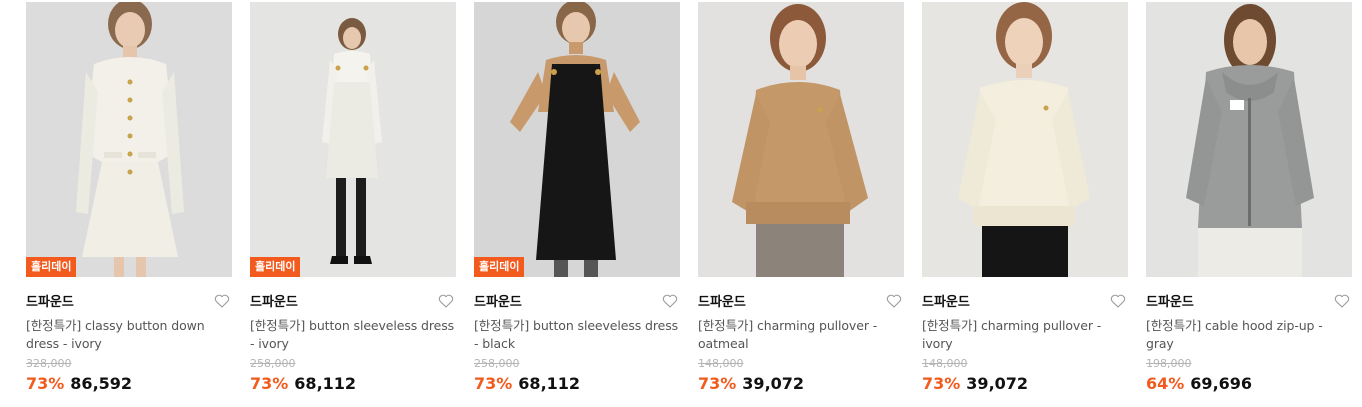 The image size is (1362, 407). Describe the element at coordinates (49, 363) in the screenshot. I see `original-price: 328,000` at that location.